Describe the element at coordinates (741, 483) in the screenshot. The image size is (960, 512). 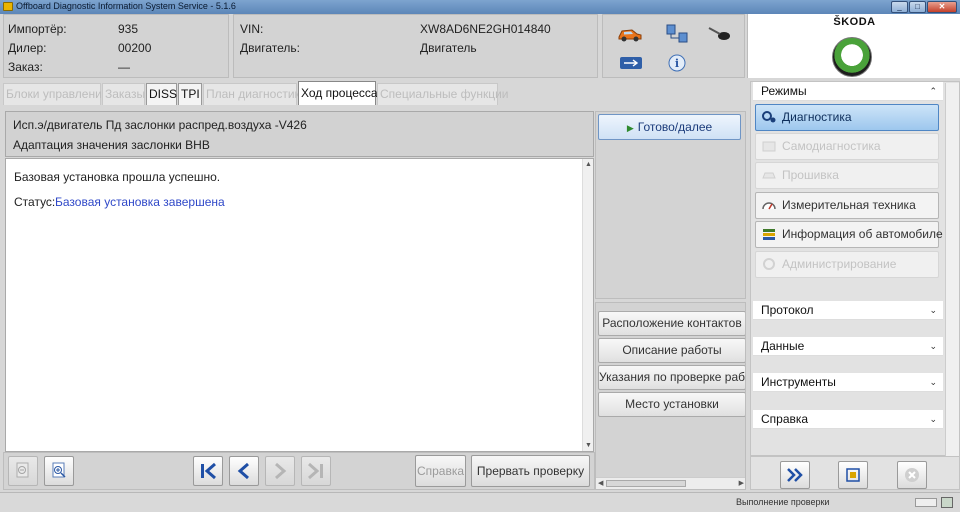
I see `scroll-right-icon: ▶` at that location.